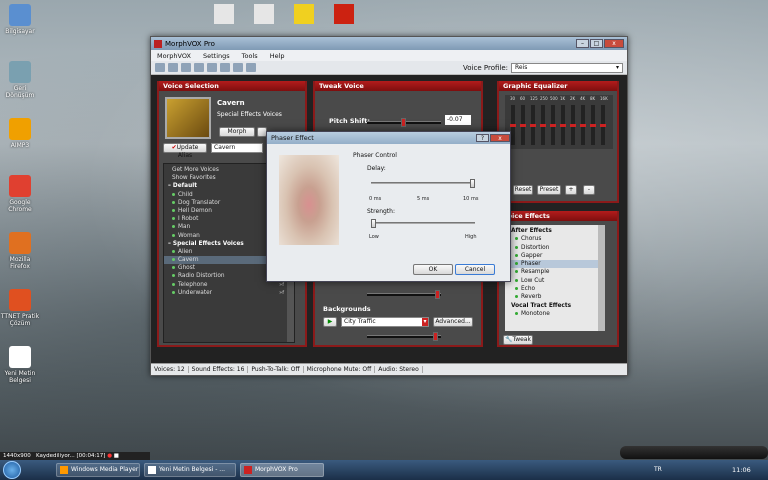 This screenshot has width=768, height=480. What do you see at coordinates (555, 289) in the screenshot?
I see `effect-item: Echo` at bounding box center [555, 289].